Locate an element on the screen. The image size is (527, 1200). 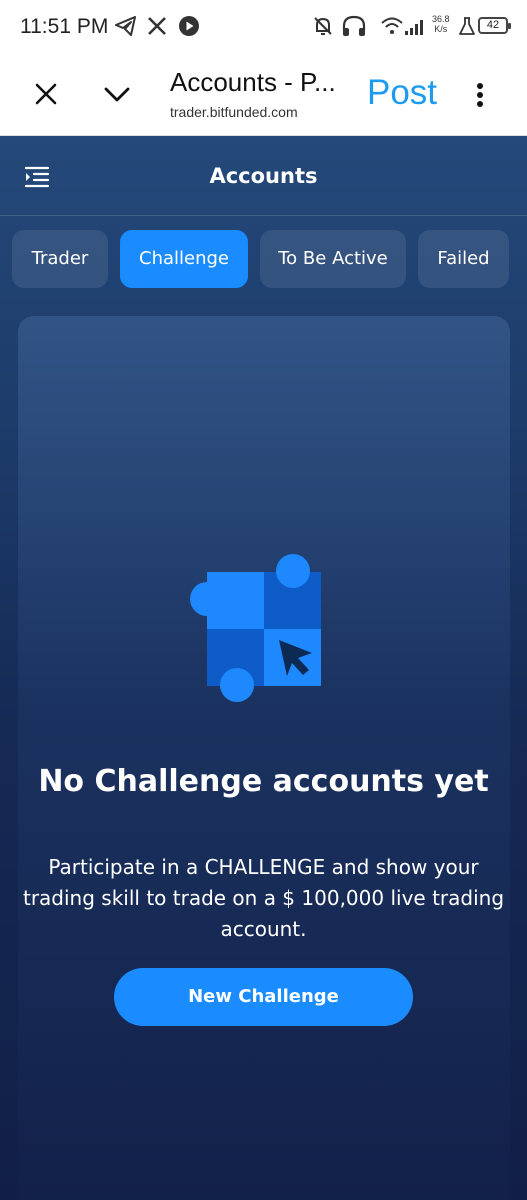
page-url: trader.bitfunded.com is located at coordinates (234, 112).